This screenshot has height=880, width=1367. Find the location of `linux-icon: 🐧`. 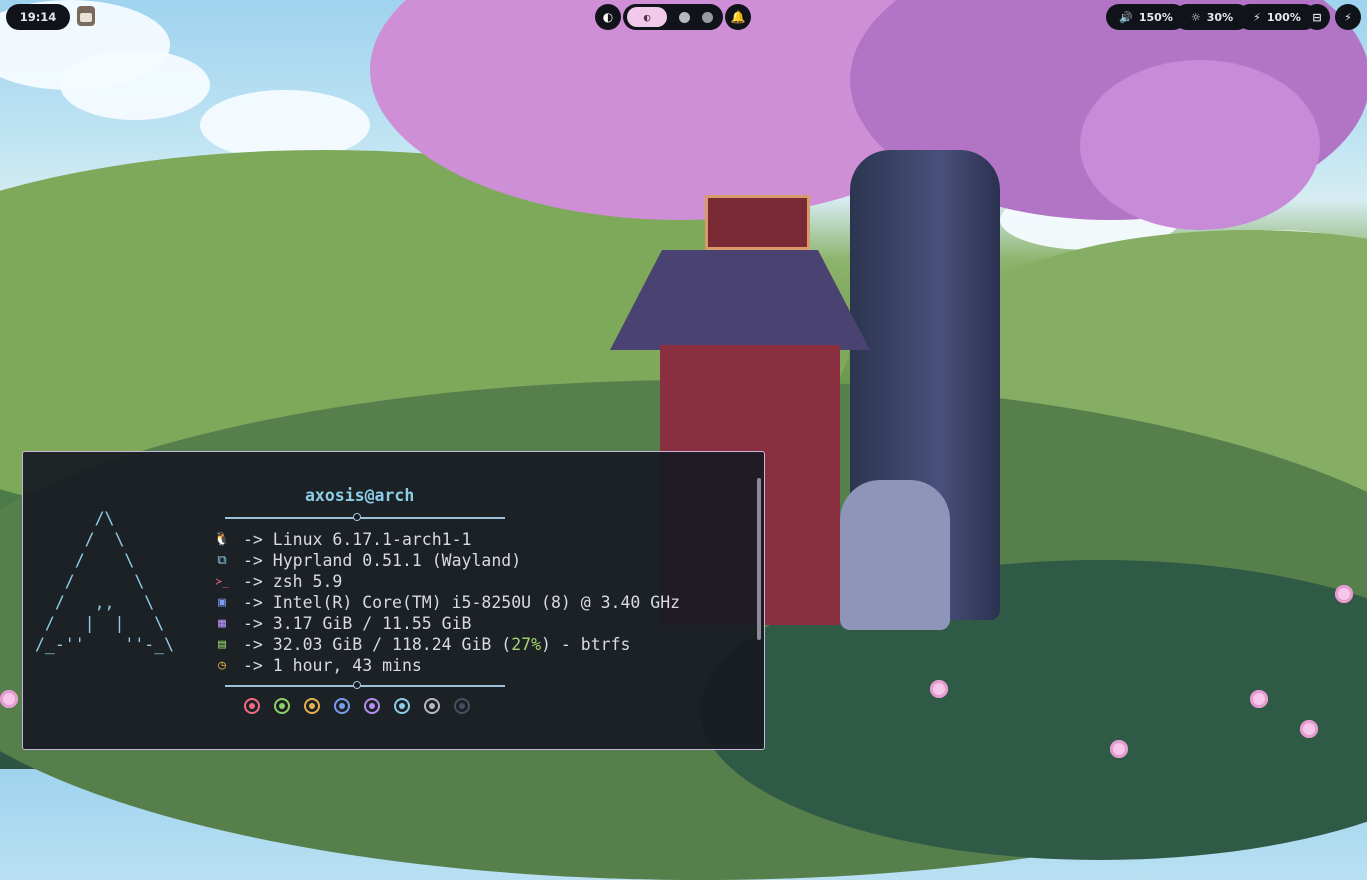

linux-icon: 🐧 is located at coordinates (222, 539).